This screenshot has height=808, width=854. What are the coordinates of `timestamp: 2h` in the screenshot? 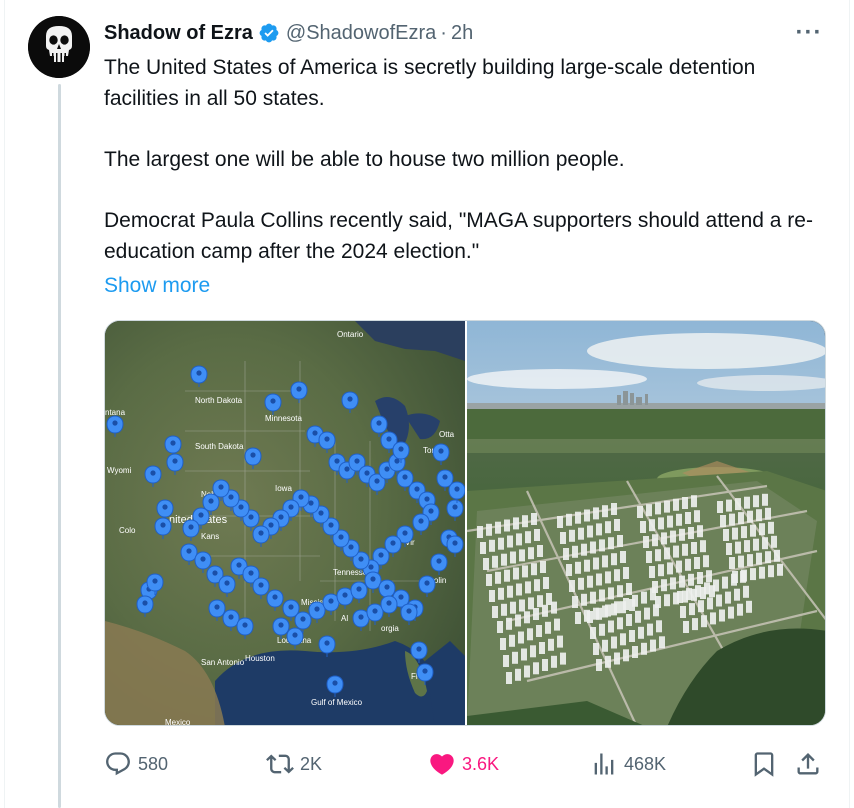 It's located at (462, 33).